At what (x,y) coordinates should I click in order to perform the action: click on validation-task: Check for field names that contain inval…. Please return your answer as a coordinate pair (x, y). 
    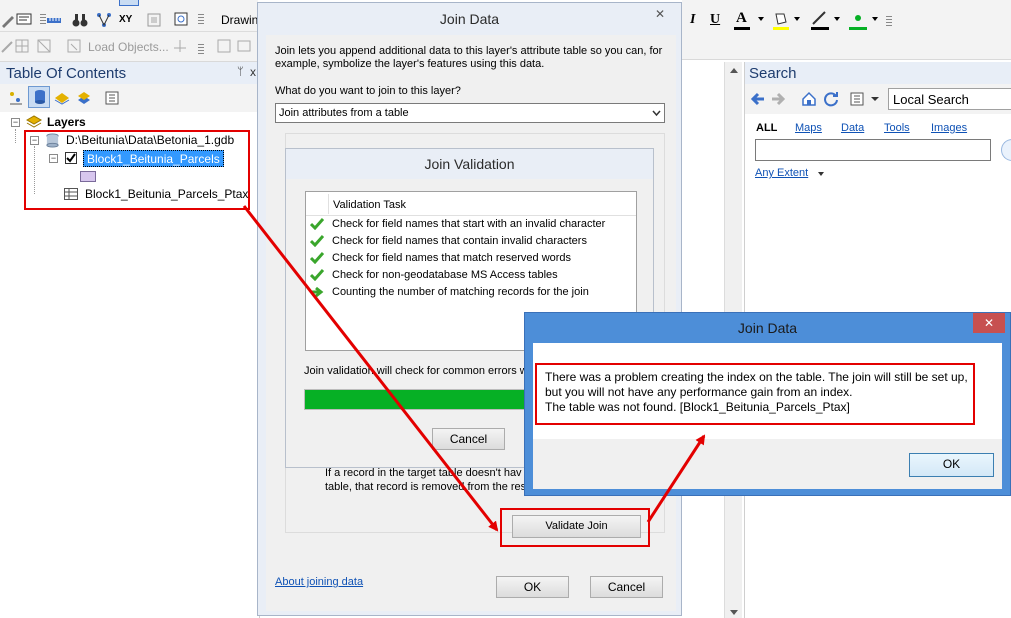
    Looking at the image, I should click on (459, 241).